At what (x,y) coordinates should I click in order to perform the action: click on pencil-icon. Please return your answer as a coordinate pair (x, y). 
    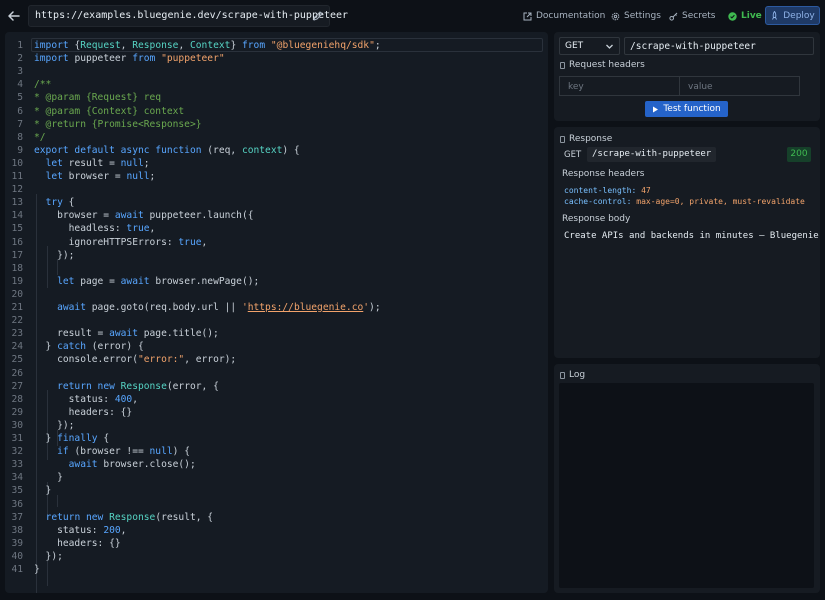
    Looking at the image, I should click on (317, 16).